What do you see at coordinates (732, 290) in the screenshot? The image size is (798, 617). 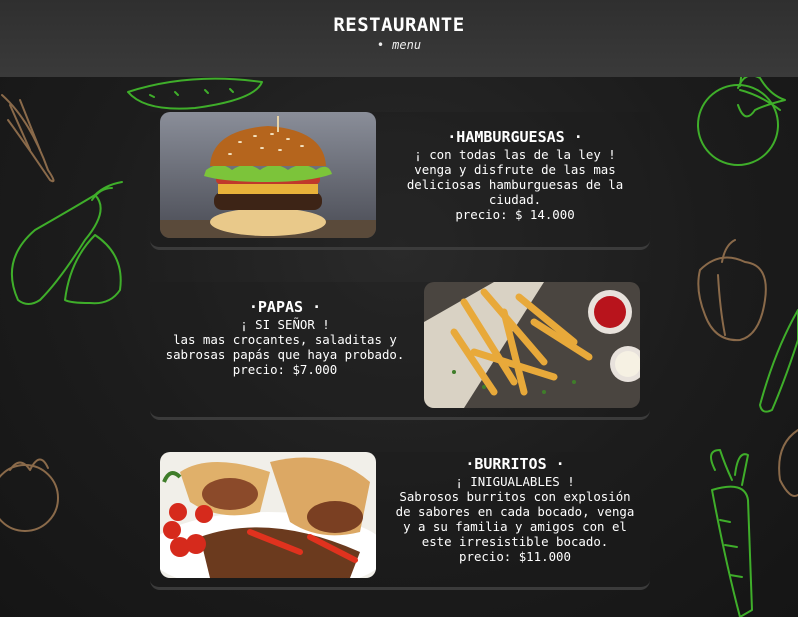 I see `pepper-doodle-right` at bounding box center [732, 290].